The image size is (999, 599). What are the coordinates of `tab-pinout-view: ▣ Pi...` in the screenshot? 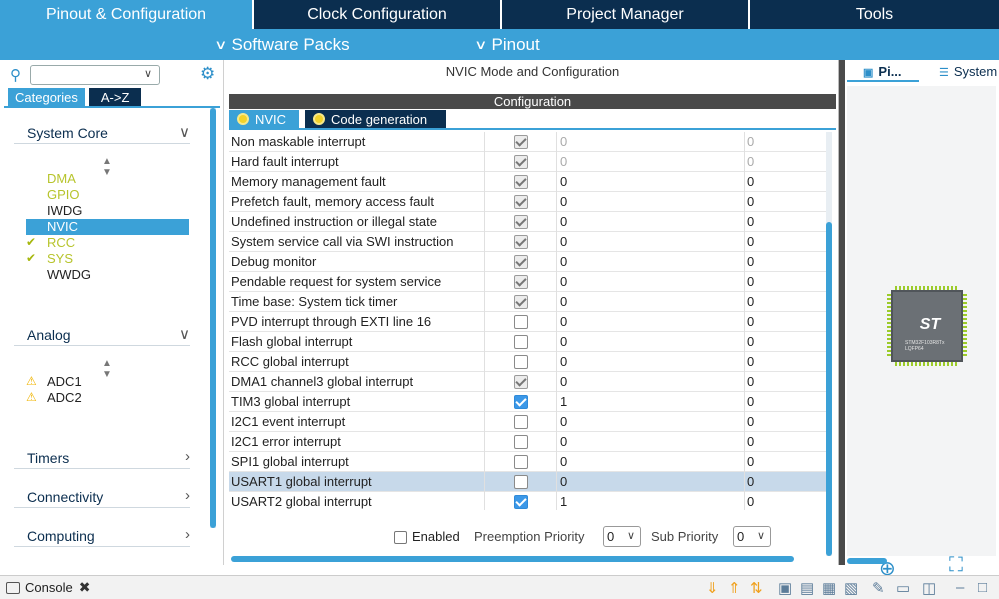 It's located at (882, 71).